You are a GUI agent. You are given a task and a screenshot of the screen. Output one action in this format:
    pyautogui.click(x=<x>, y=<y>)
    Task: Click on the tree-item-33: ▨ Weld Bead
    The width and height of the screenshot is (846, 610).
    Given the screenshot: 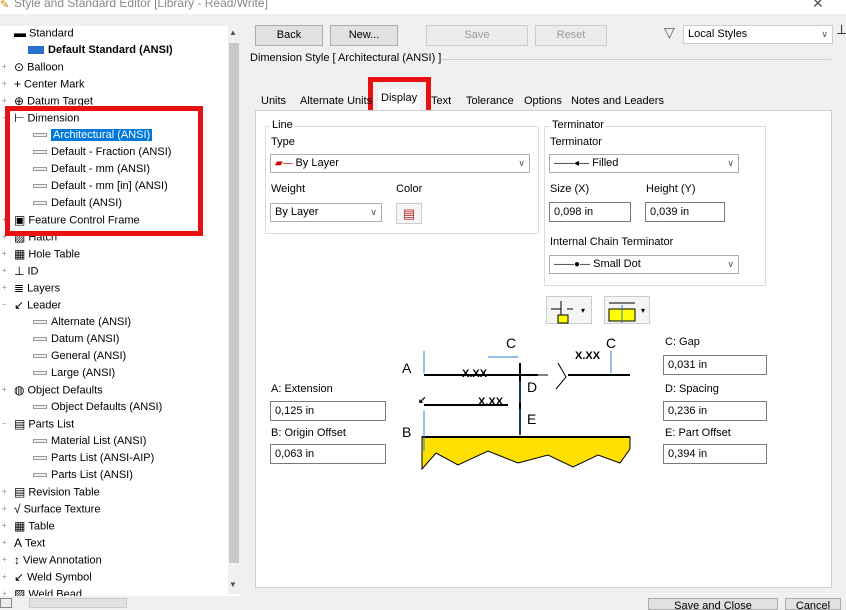 What is the action you would take?
    pyautogui.click(x=48, y=591)
    